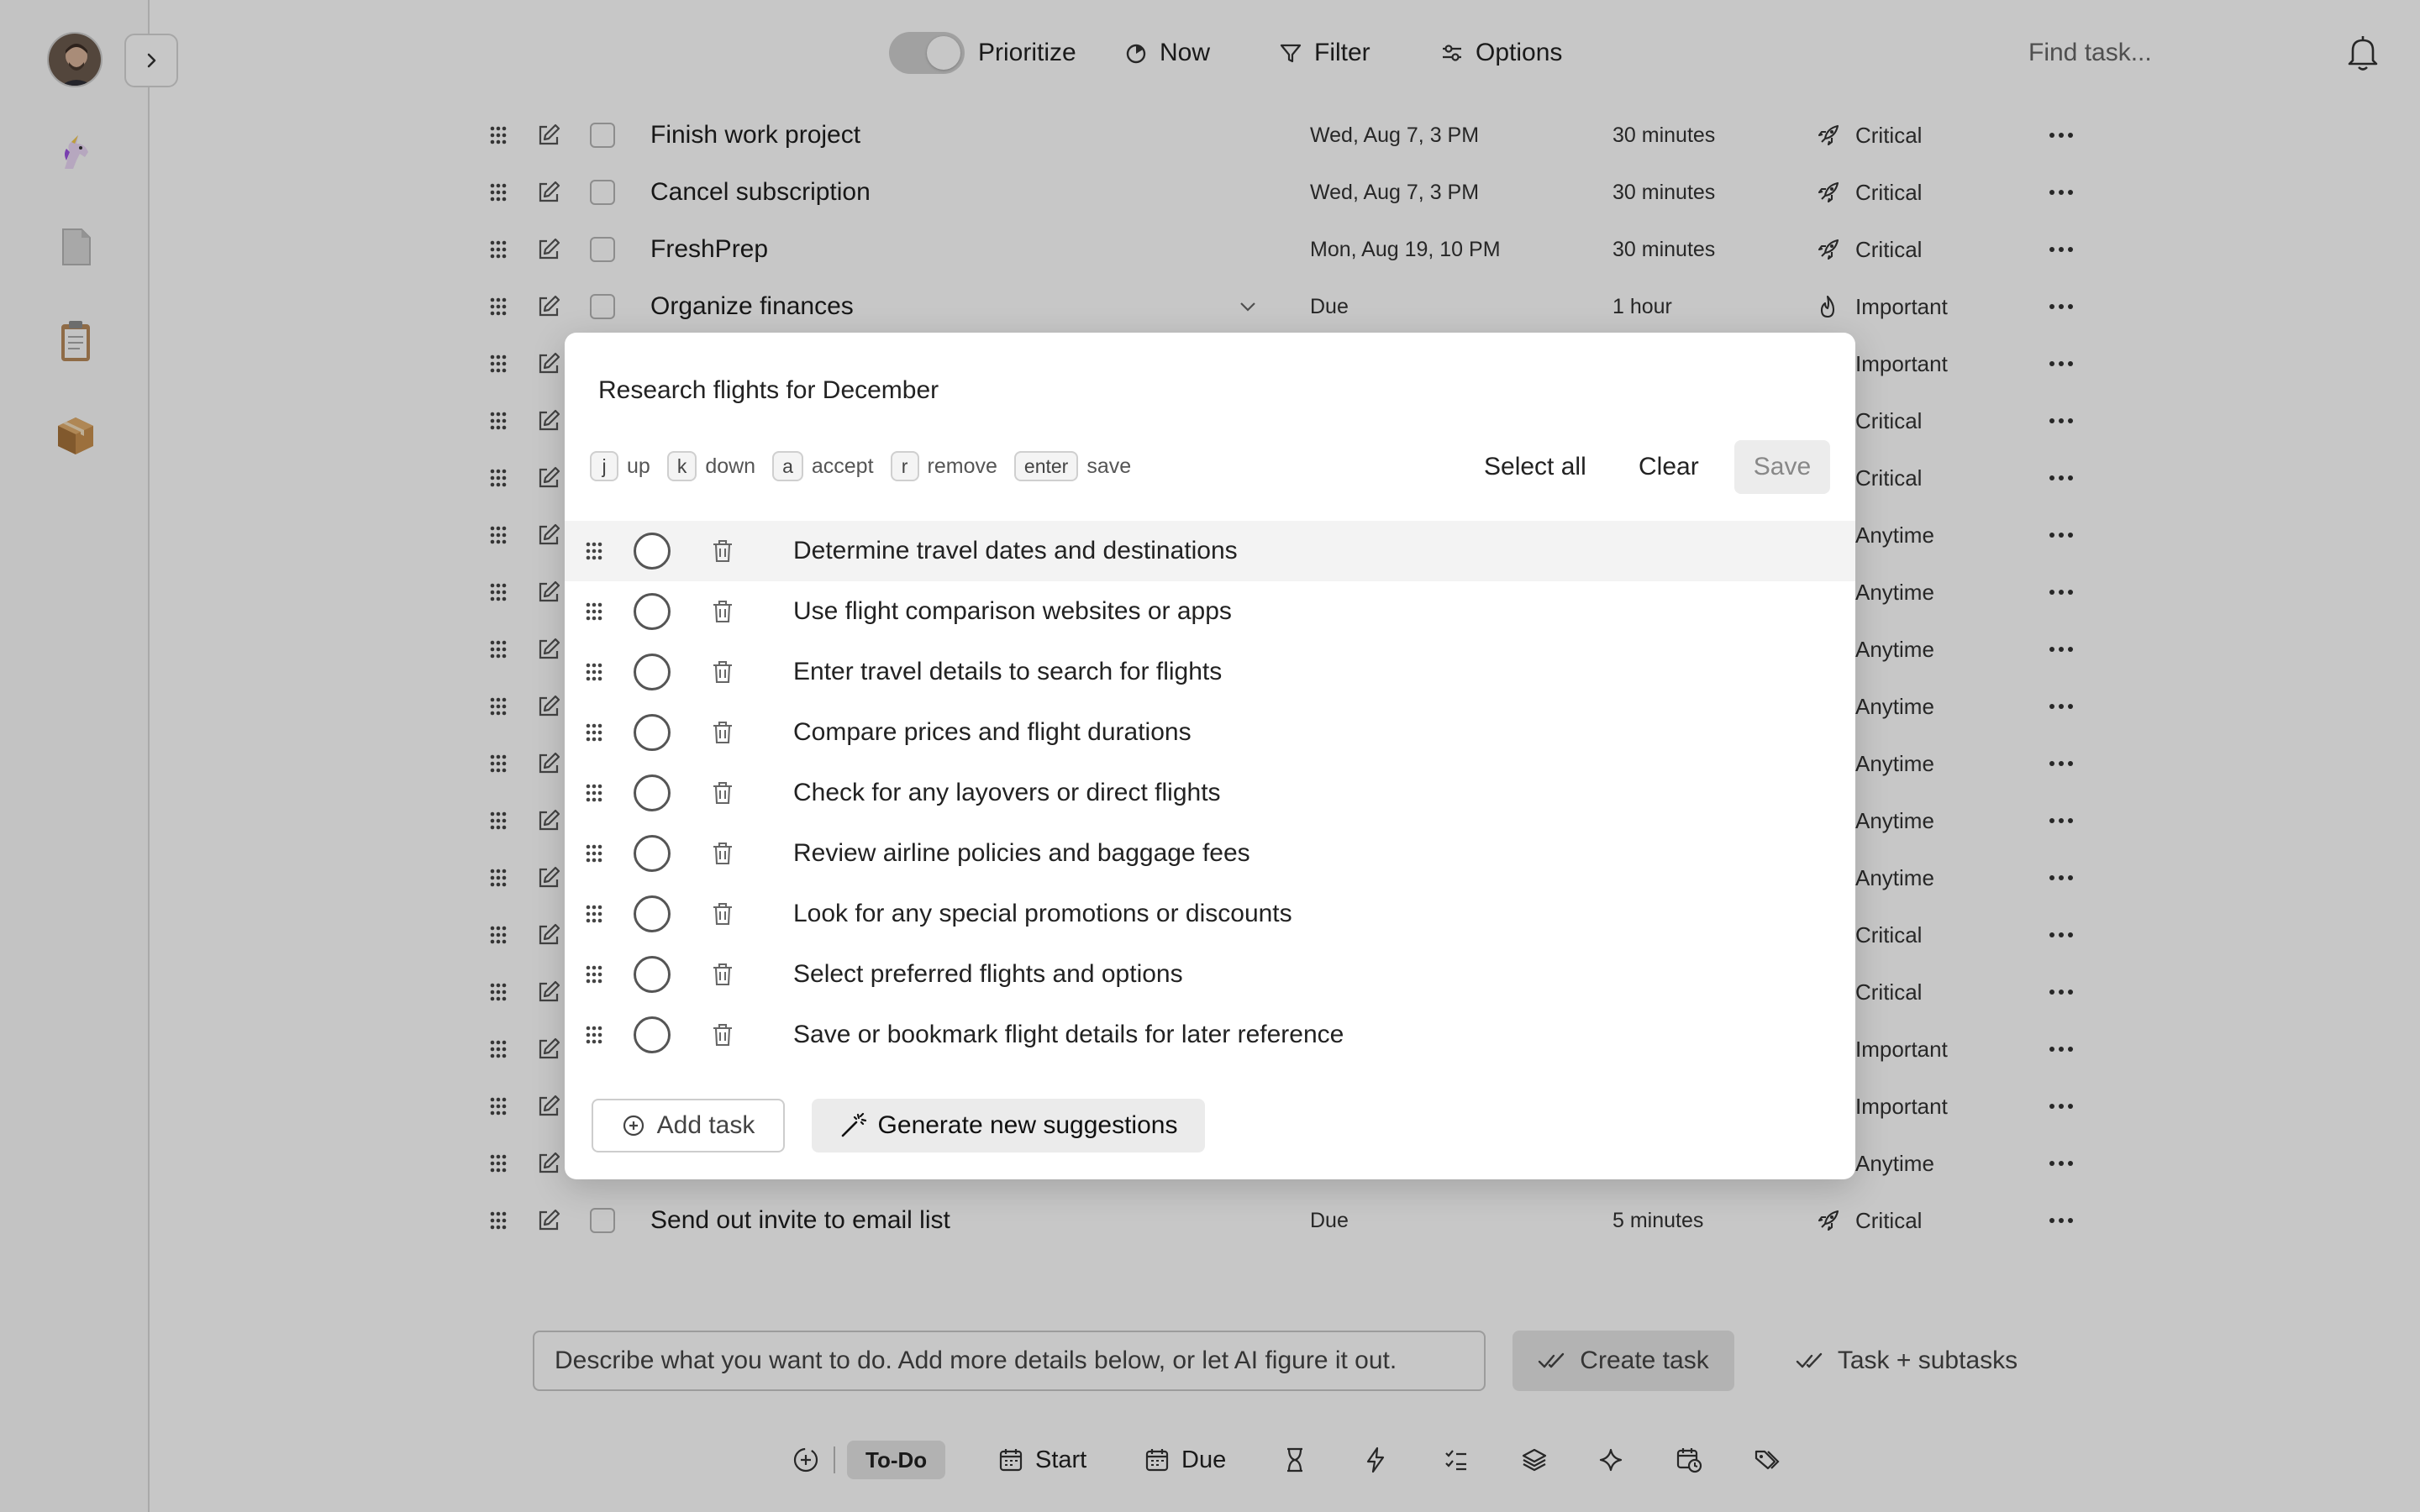  I want to click on suggestion-row: Select preferred flights and options, so click(1210, 974).